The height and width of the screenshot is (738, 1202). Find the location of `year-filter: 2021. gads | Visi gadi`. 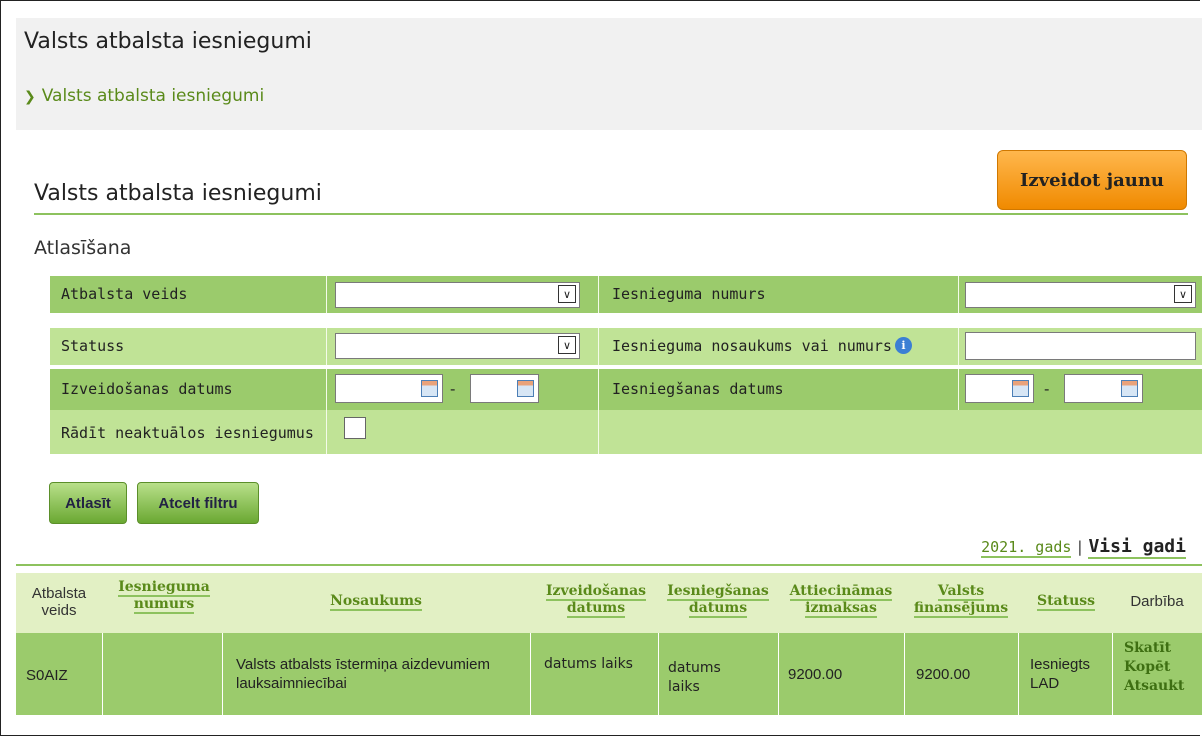

year-filter: 2021. gads | Visi gadi is located at coordinates (1083, 547).